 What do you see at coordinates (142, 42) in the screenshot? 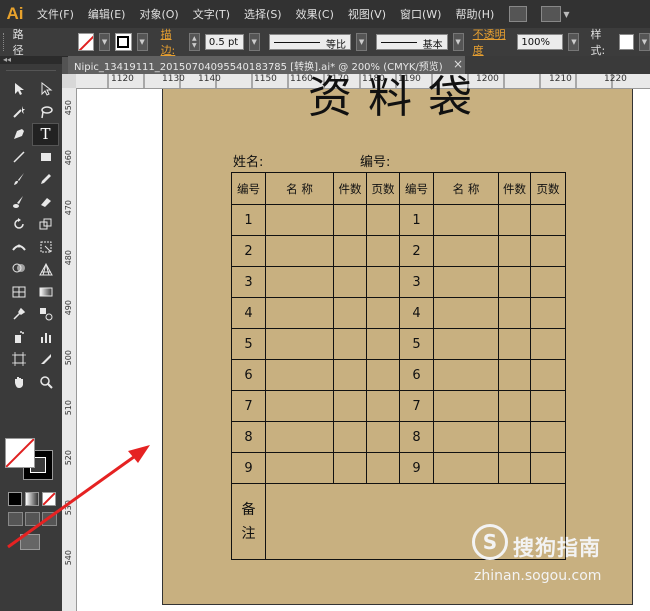
I see `stroke-dropdown: ▼` at bounding box center [142, 42].